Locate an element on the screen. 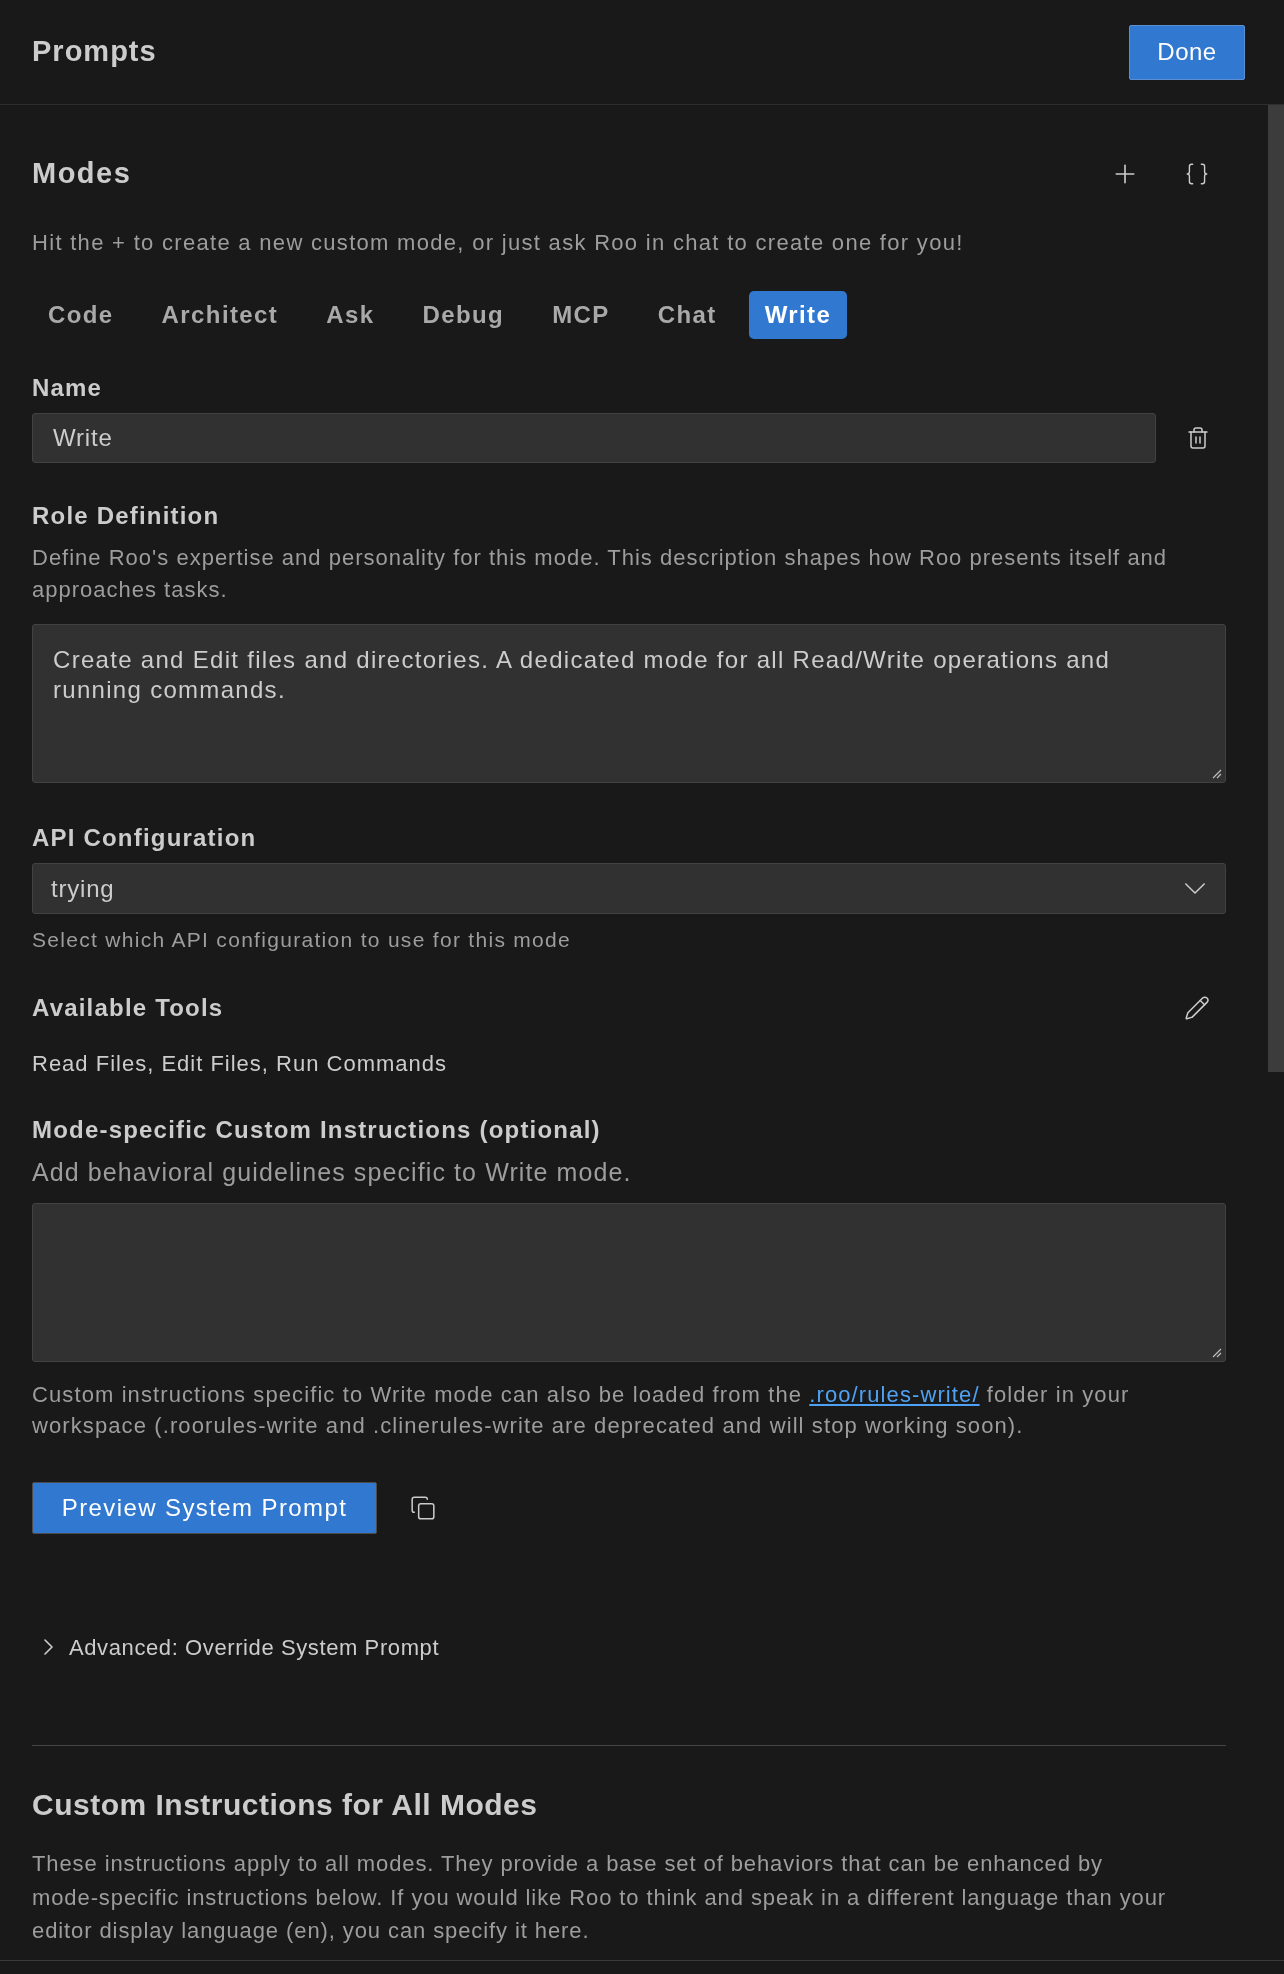 The image size is (1284, 1974). mode-tab: Debug is located at coordinates (463, 315).